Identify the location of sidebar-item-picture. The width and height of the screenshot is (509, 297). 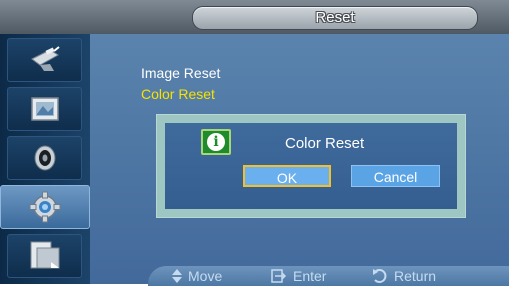
(44, 109).